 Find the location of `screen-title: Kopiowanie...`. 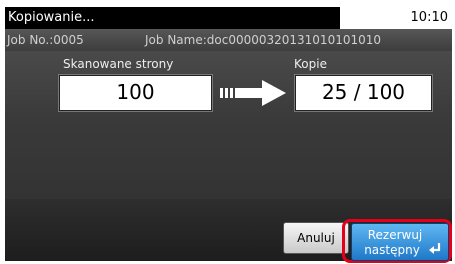

screen-title: Kopiowanie... is located at coordinates (172, 18).